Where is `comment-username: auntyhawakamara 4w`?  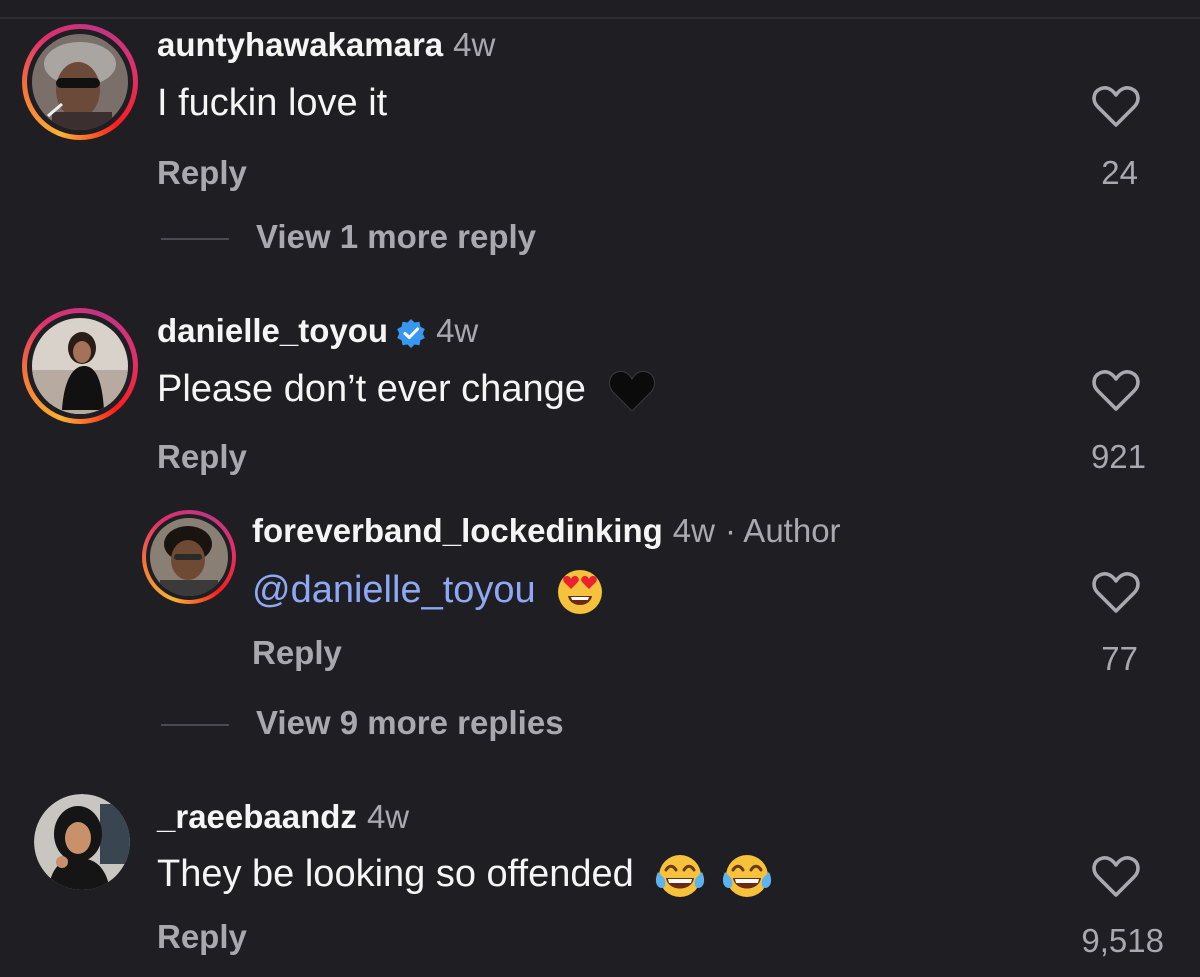
comment-username: auntyhawakamara 4w is located at coordinates (326, 45).